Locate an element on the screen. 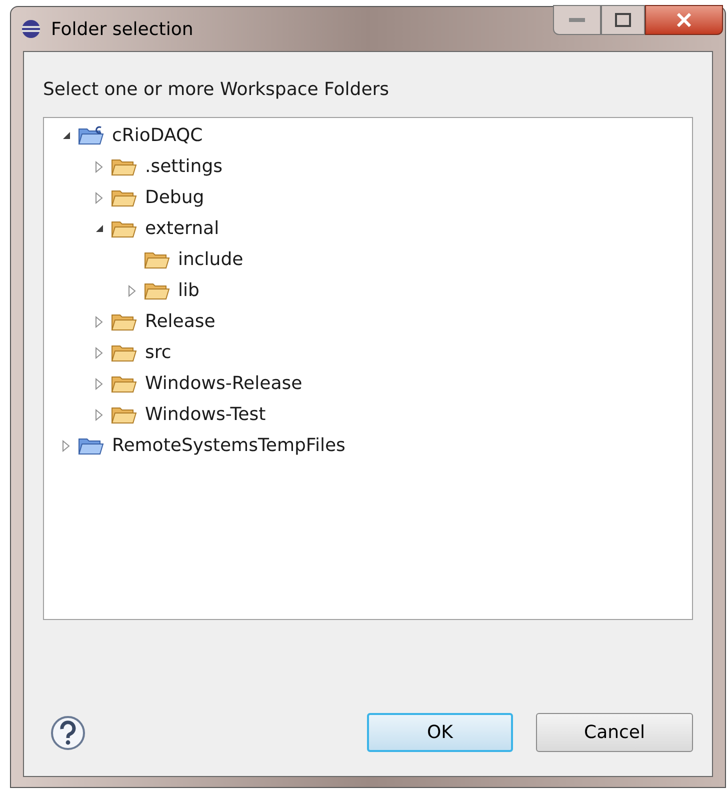  tree-item-label: cRioDAQC is located at coordinates (157, 135).